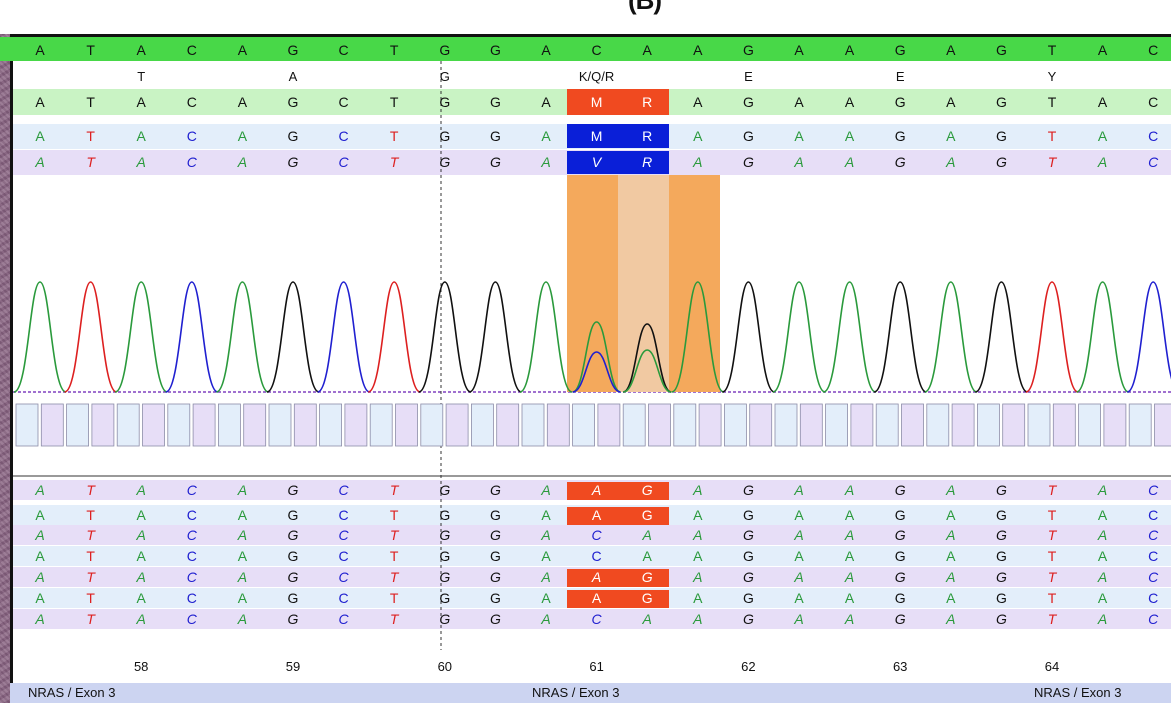  Describe the element at coordinates (1052, 76) in the screenshot. I see `aa-sample: Y` at that location.